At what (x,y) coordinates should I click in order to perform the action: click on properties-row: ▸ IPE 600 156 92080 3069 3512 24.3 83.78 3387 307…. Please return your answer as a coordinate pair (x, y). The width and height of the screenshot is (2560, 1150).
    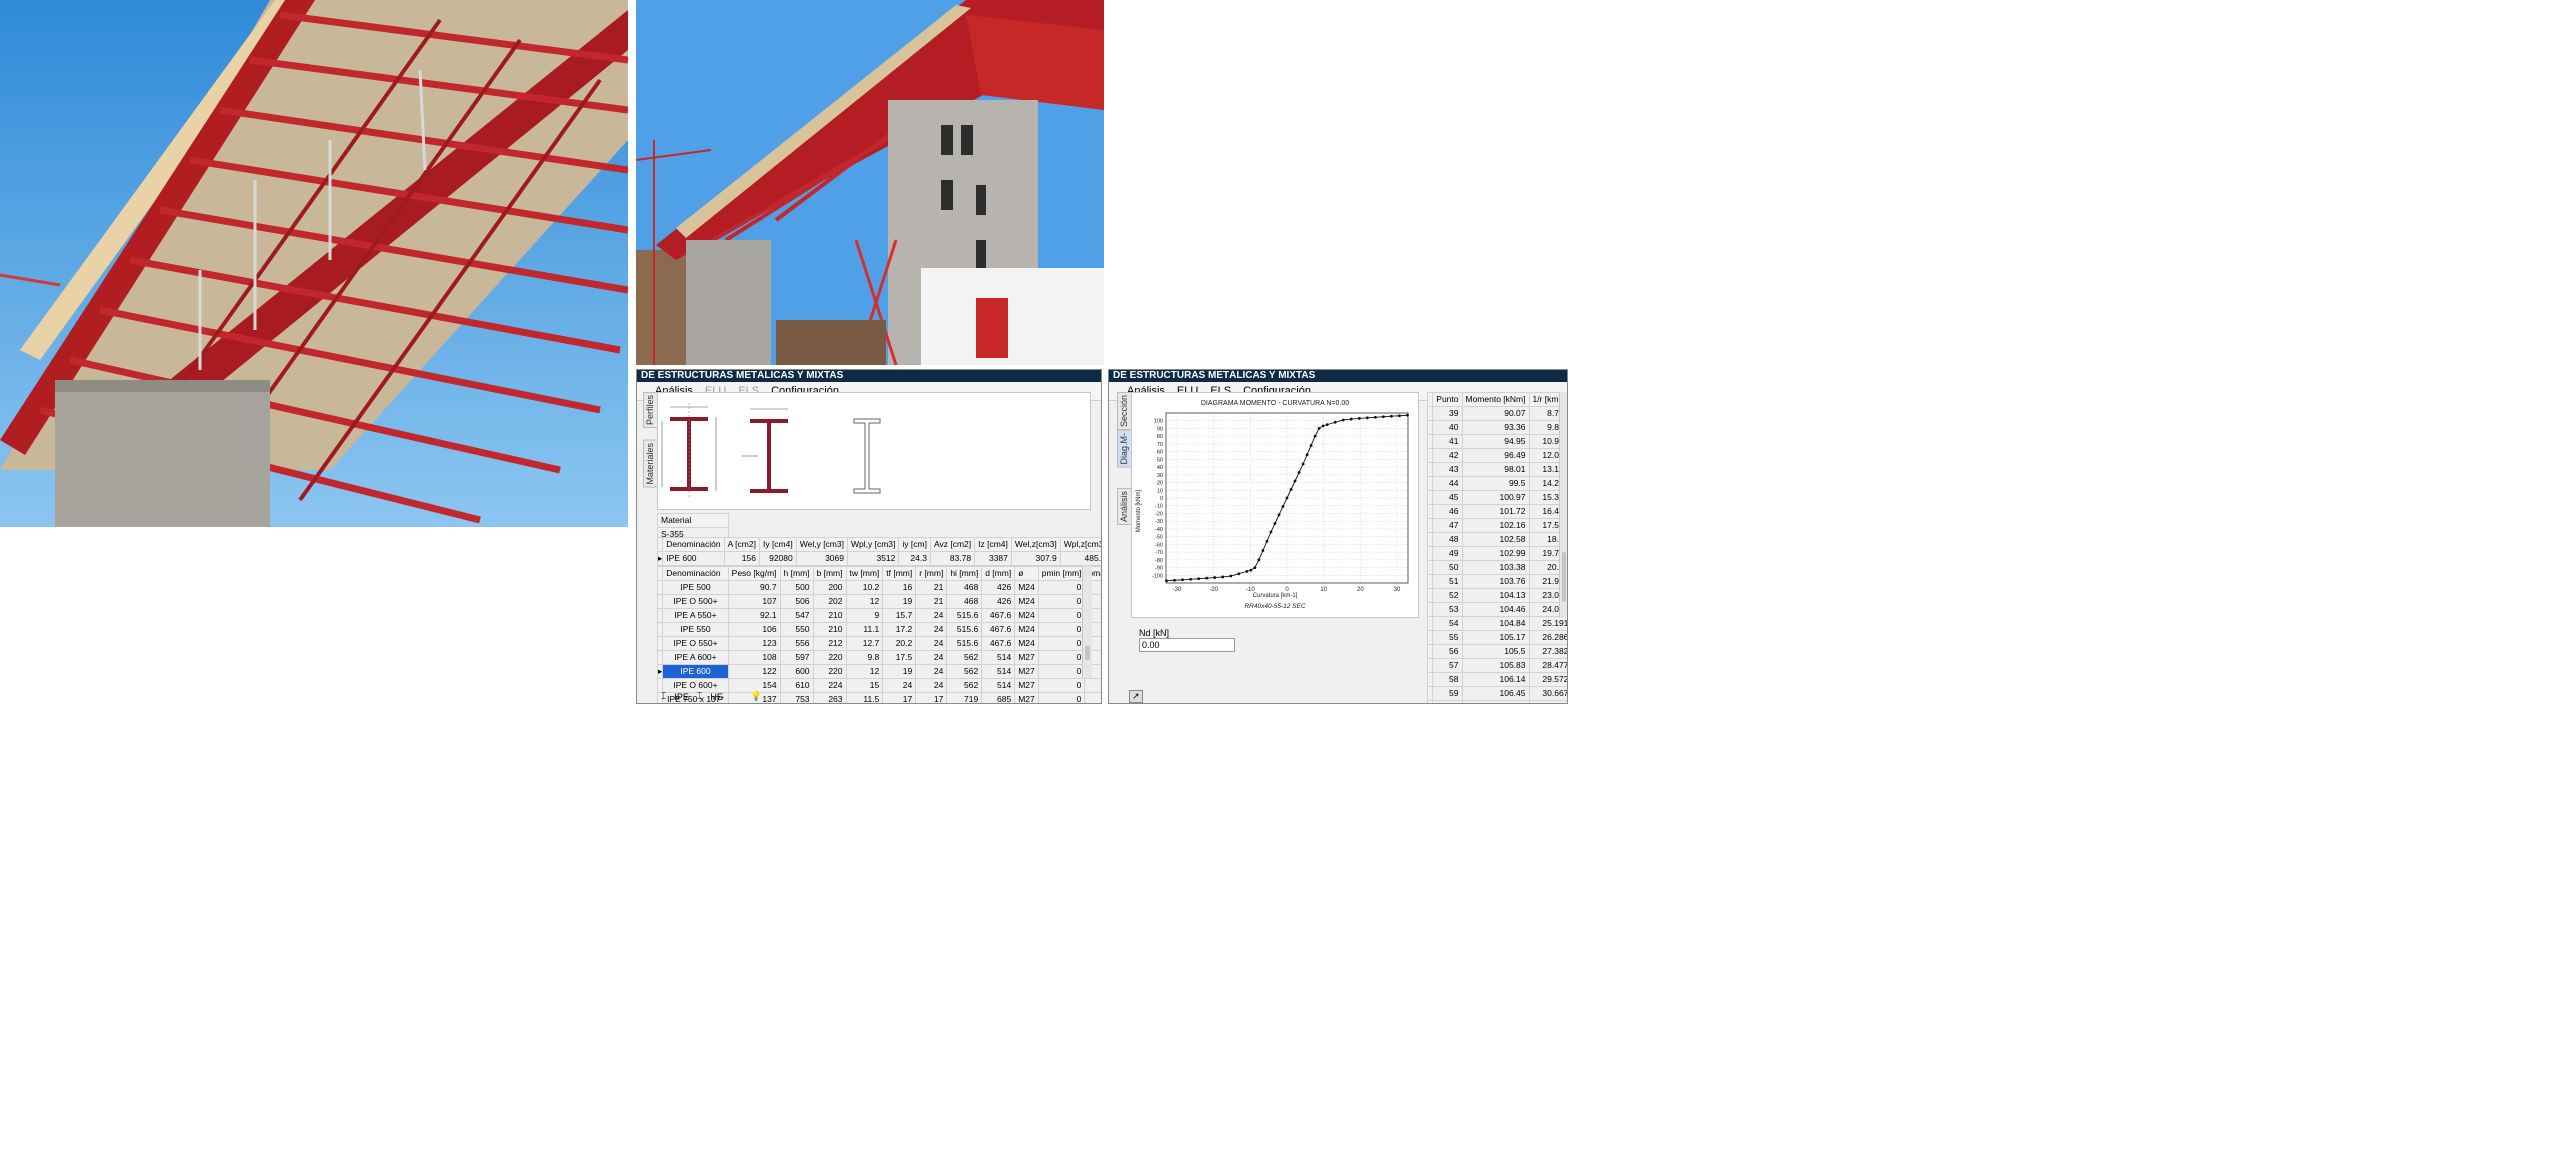
    Looking at the image, I should click on (878, 558).